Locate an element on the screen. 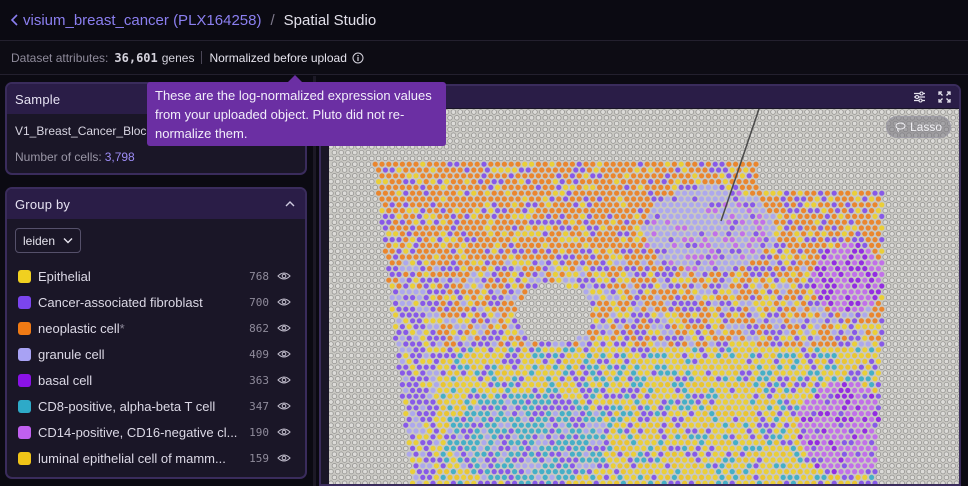 This screenshot has height=486, width=968. breadcrumb-project-link: visium_breast_cancer (PLX164258) is located at coordinates (135, 20).